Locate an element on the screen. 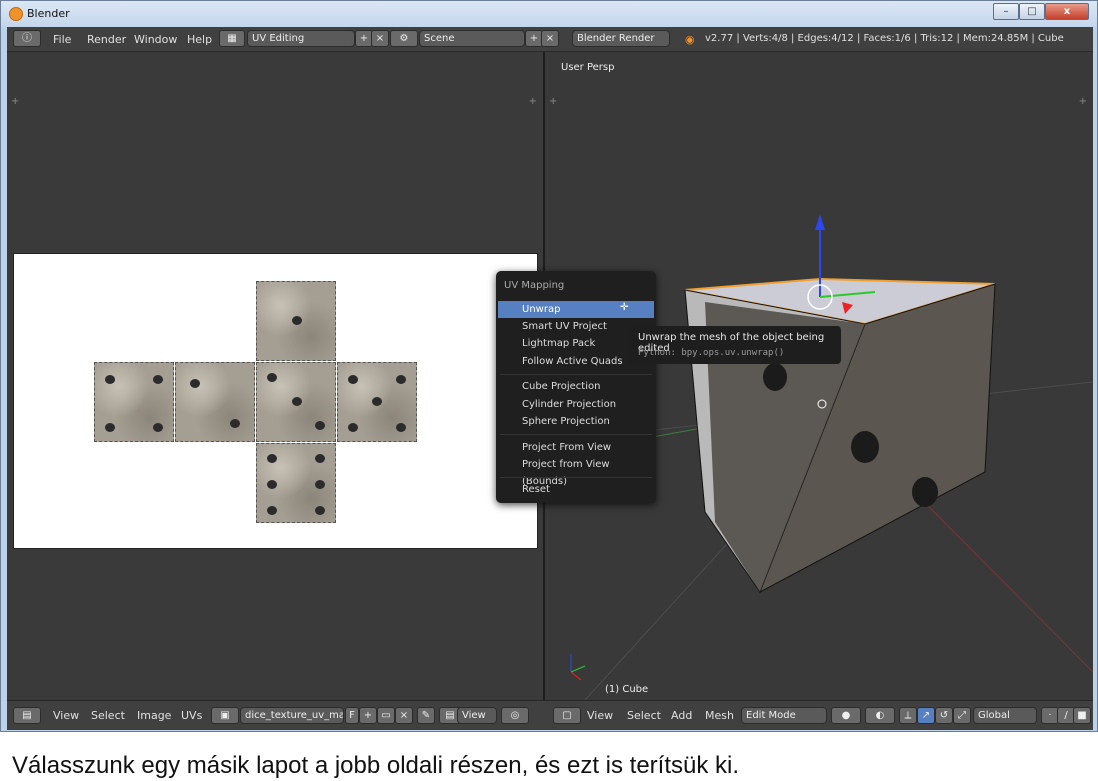 The height and width of the screenshot is (781, 1098). tooltip-python: Python: bpy.ops.uv.unwrap() is located at coordinates (711, 353).